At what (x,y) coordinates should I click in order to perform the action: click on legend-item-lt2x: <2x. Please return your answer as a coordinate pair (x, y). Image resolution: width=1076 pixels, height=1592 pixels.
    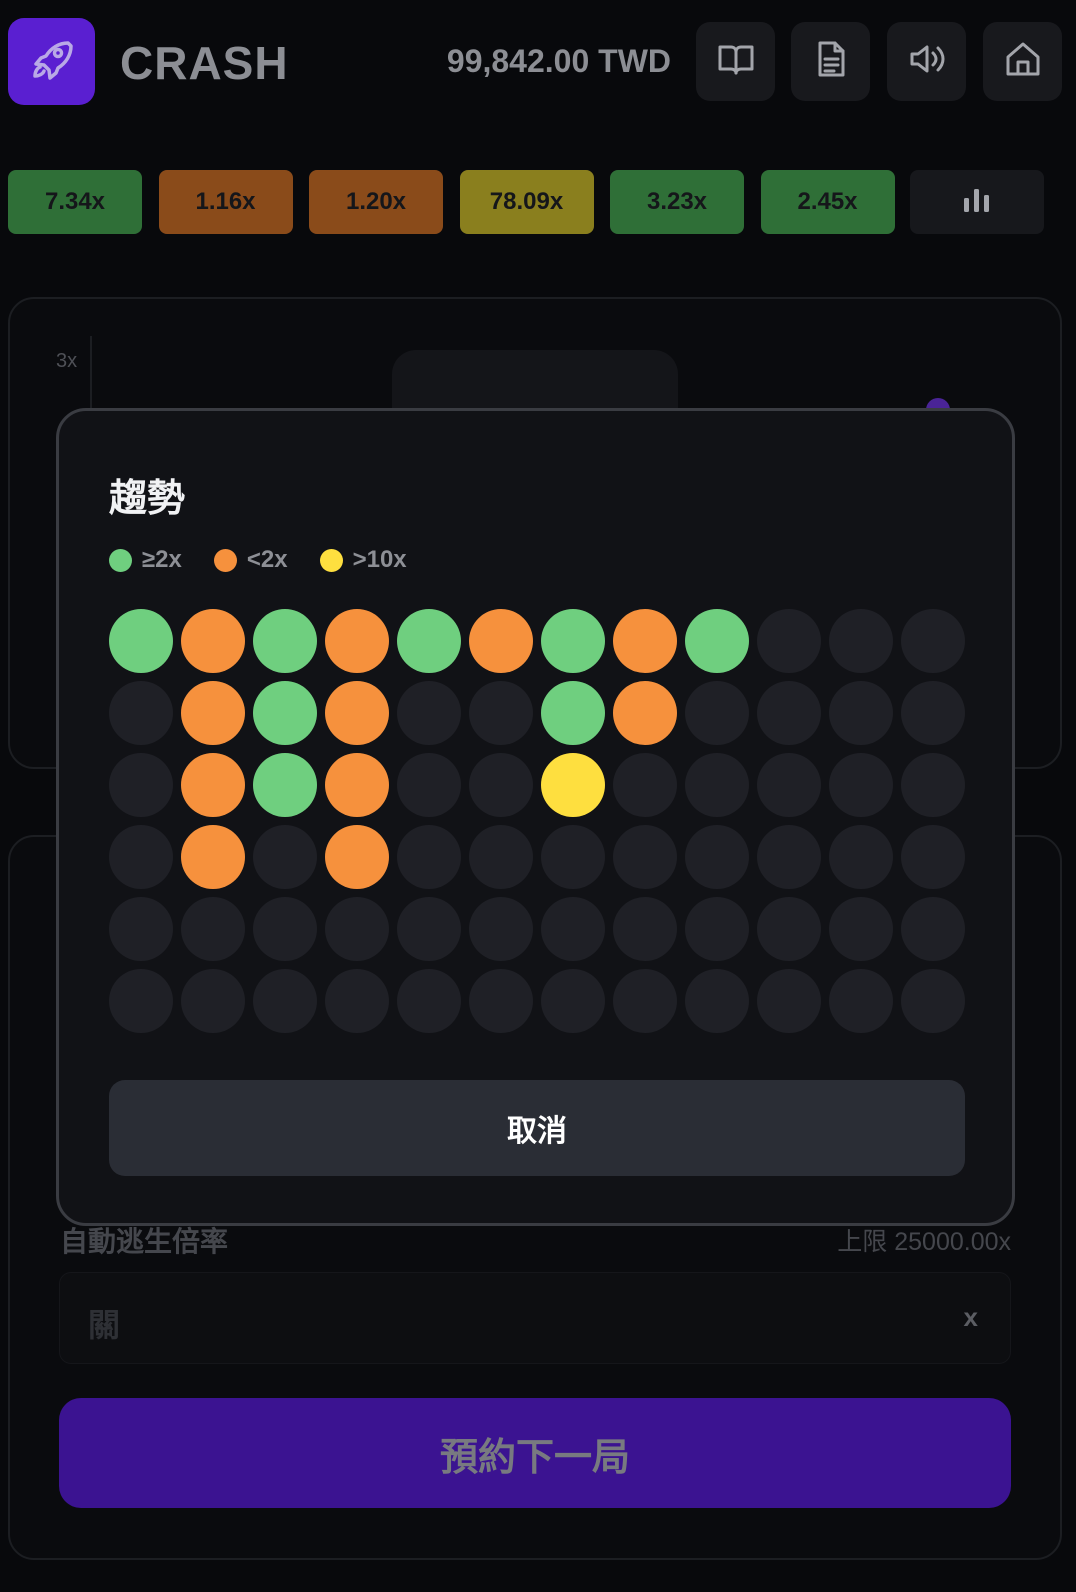
    Looking at the image, I should click on (250, 560).